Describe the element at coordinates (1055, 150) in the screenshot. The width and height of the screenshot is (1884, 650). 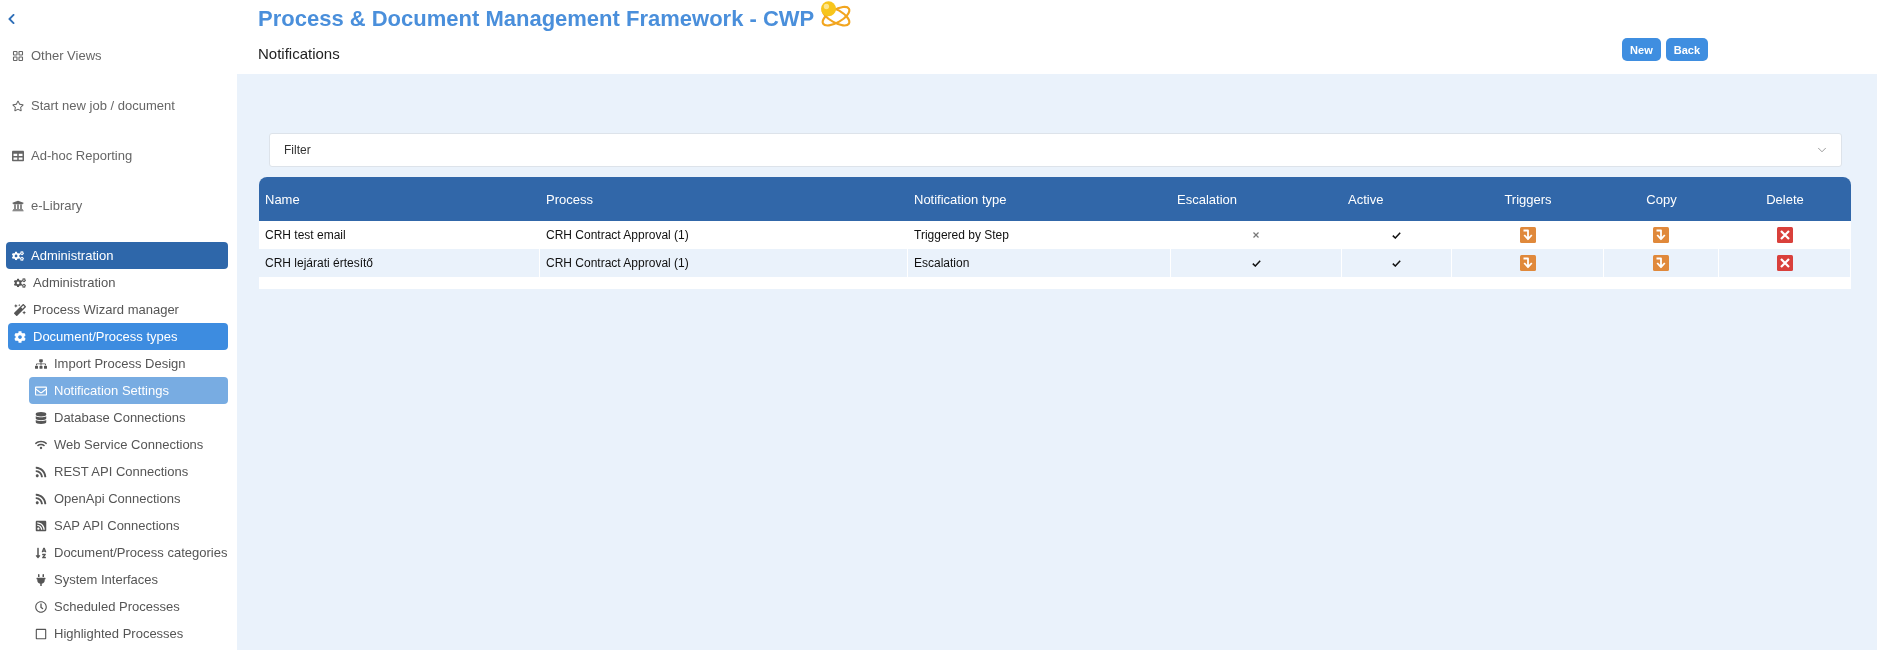
I see `filter-dropdown: Filter` at that location.